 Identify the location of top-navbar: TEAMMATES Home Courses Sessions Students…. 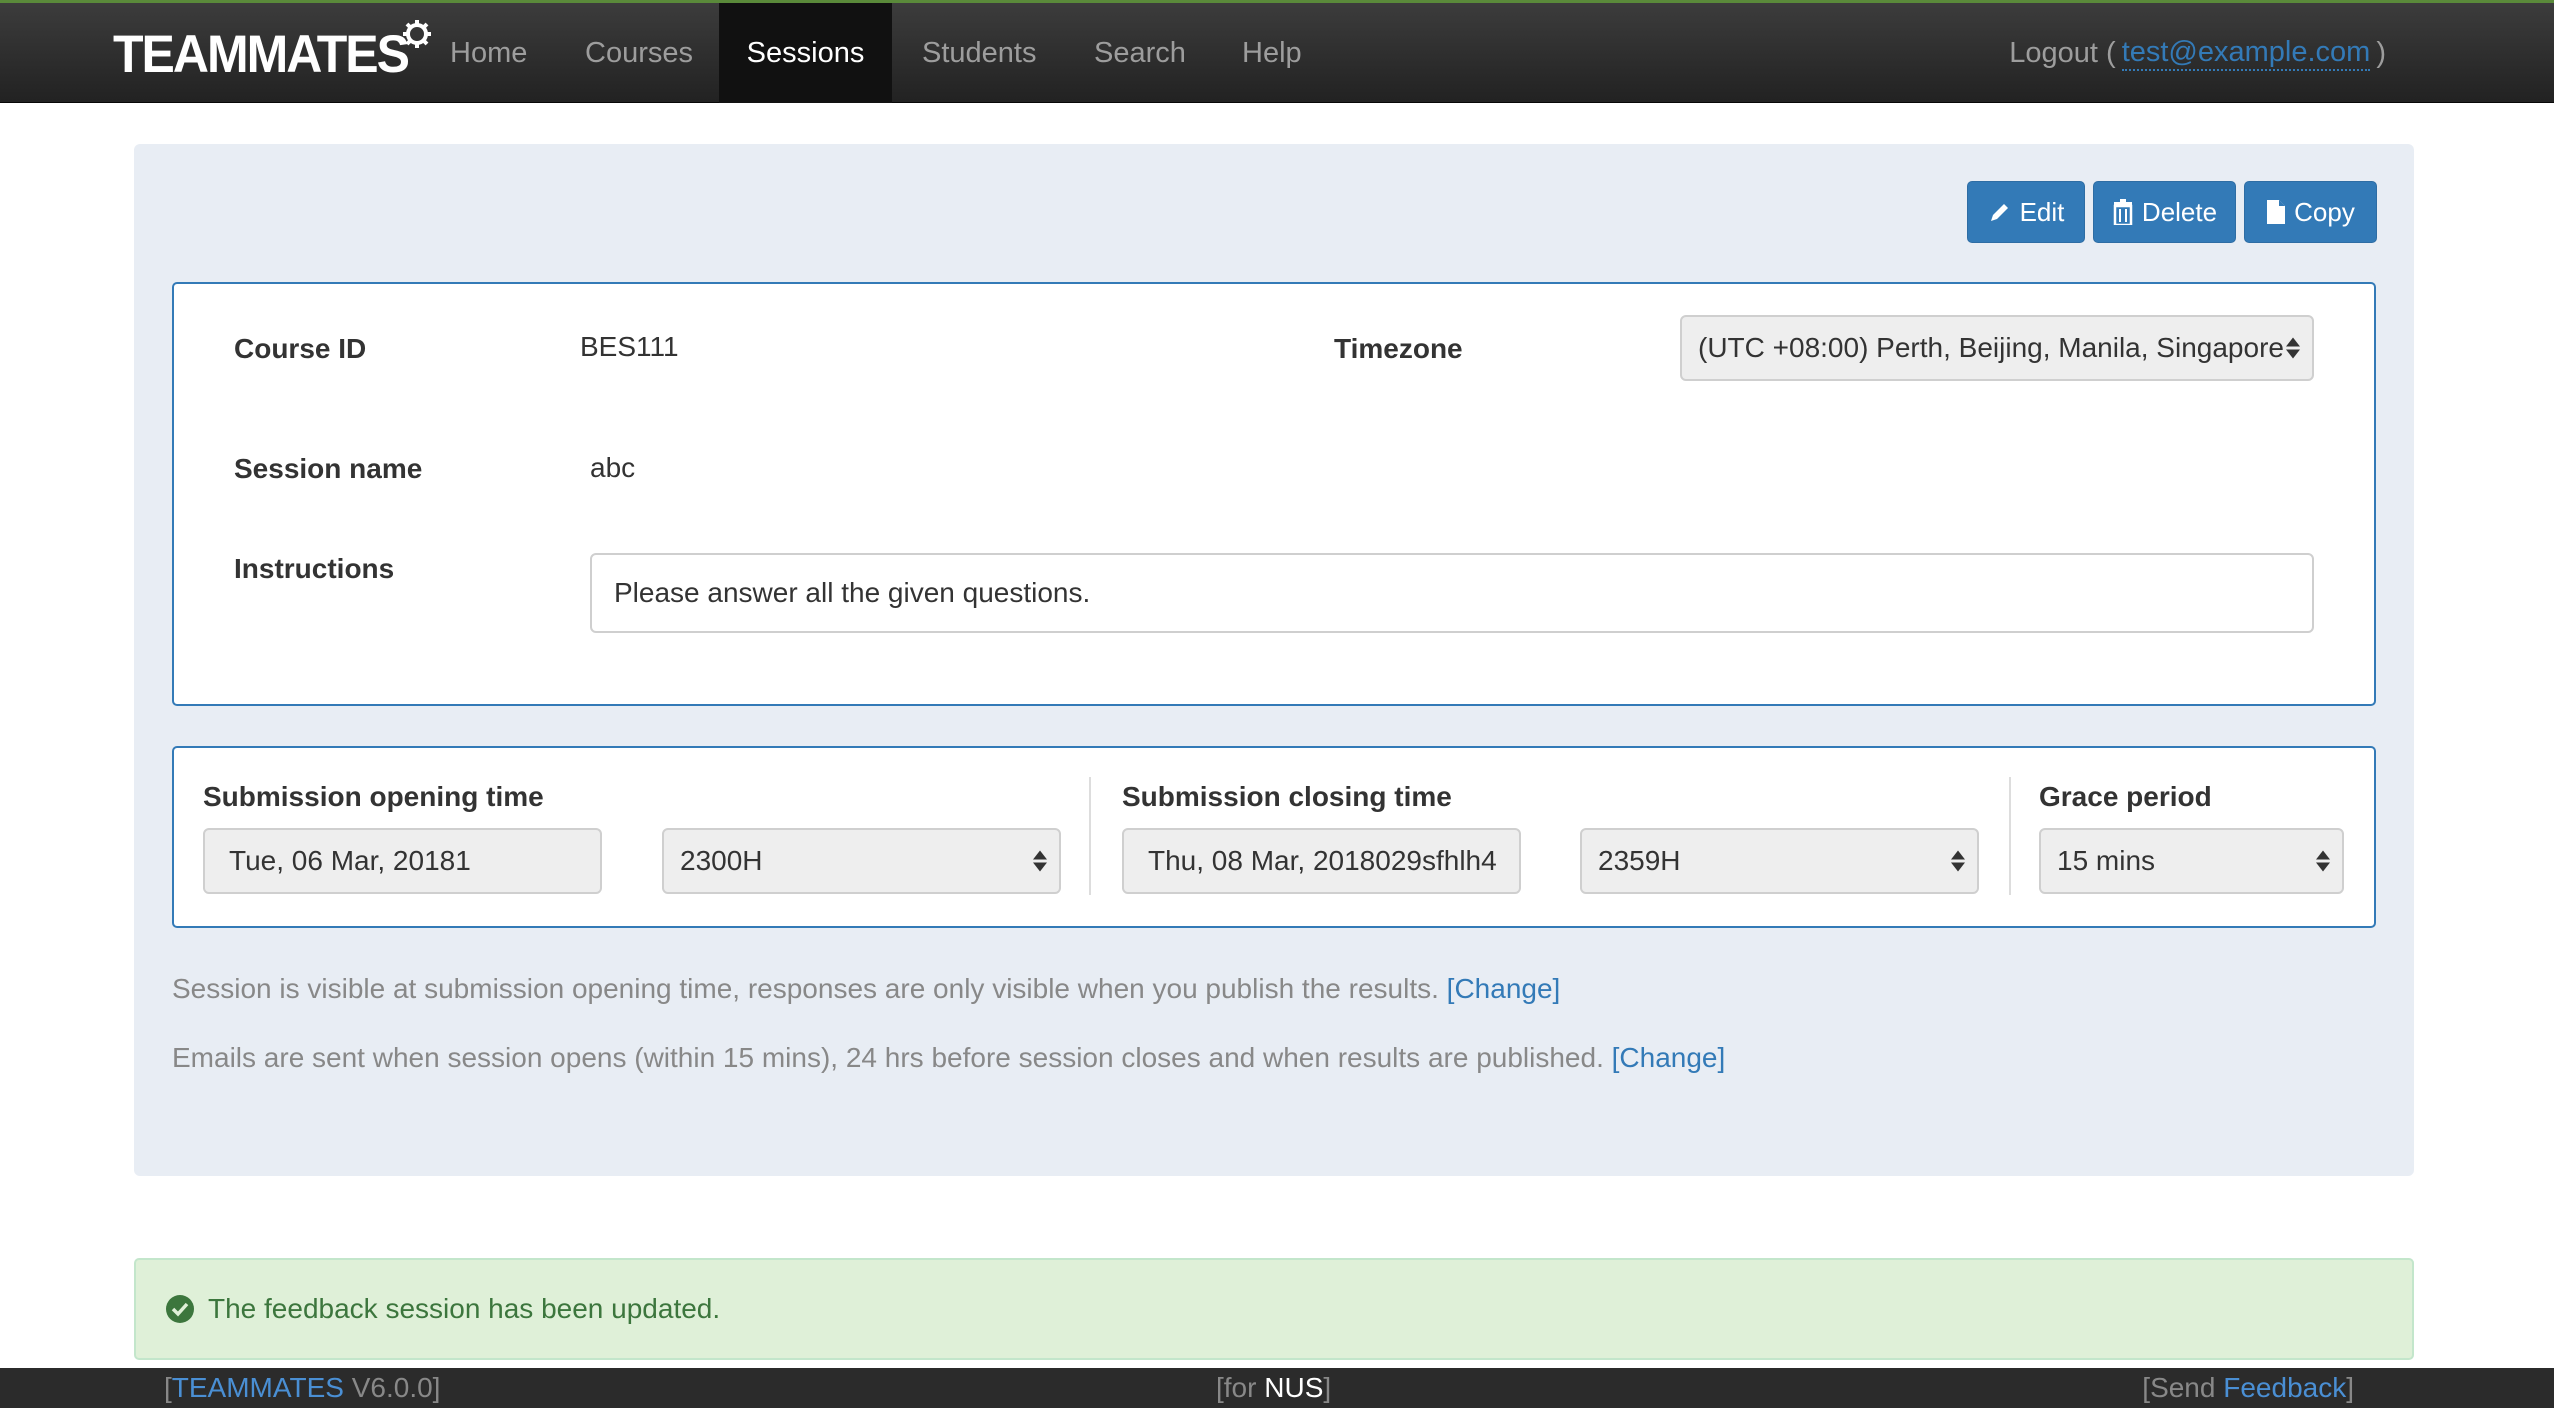
(1277, 51).